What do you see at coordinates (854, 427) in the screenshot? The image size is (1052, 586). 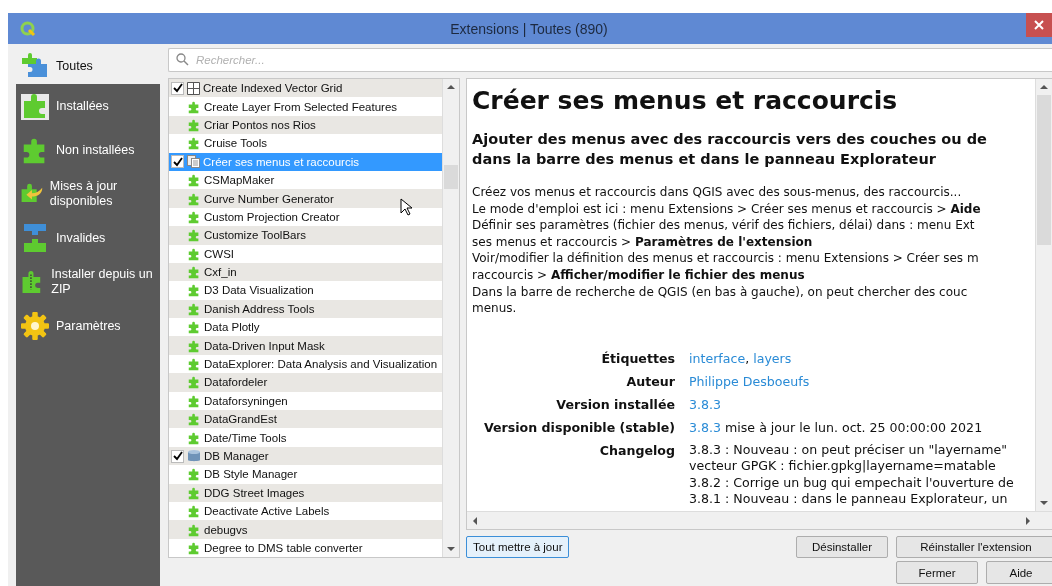 I see `field-value: mise à jour le lun. oct. 25 00:00:00 2021` at bounding box center [854, 427].